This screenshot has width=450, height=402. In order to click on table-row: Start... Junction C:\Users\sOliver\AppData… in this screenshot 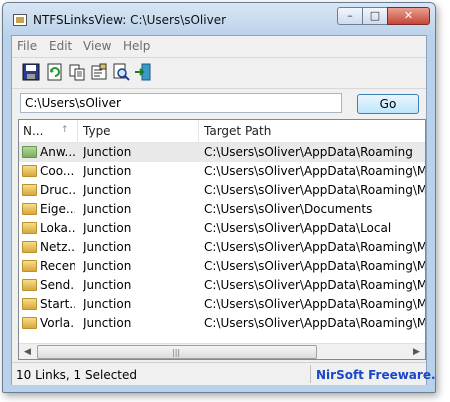, I will do `click(222, 304)`.